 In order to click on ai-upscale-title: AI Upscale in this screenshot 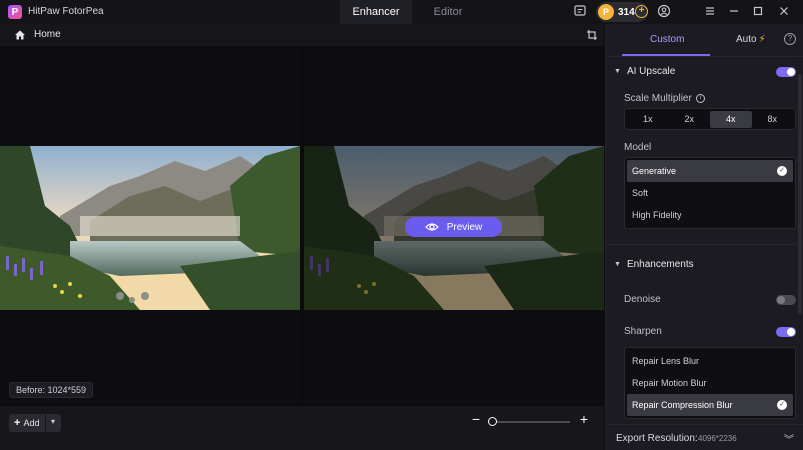, I will do `click(651, 71)`.